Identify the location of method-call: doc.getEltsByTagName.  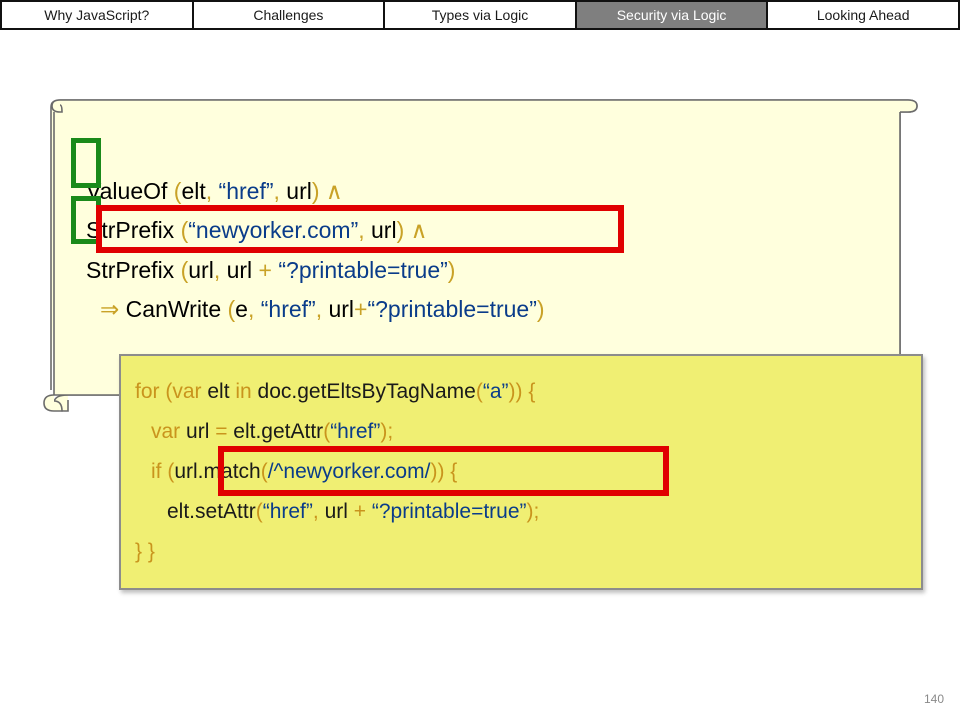
(366, 391).